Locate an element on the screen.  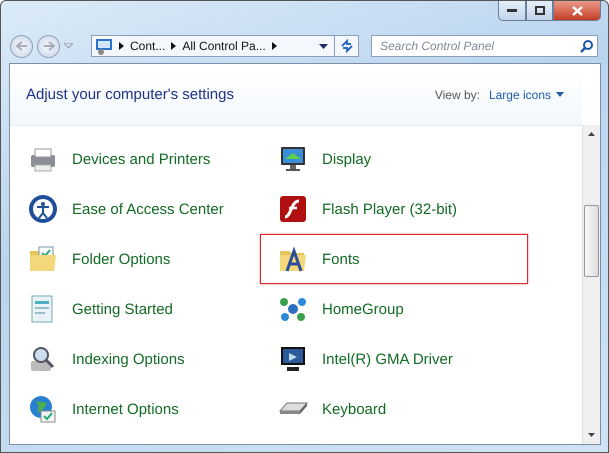
forward-arrow-icon is located at coordinates (48, 46).